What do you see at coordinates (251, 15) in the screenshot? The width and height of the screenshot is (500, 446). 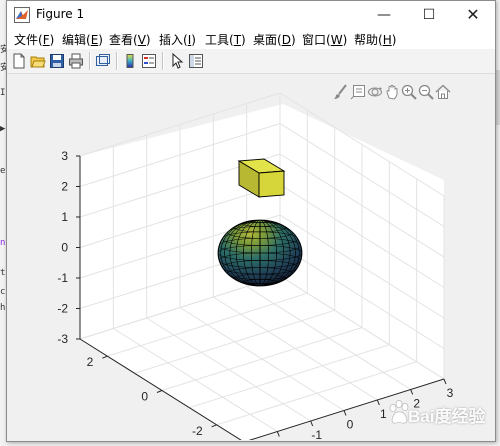 I see `title-bar: Figure 1 — ☐ ✕` at bounding box center [251, 15].